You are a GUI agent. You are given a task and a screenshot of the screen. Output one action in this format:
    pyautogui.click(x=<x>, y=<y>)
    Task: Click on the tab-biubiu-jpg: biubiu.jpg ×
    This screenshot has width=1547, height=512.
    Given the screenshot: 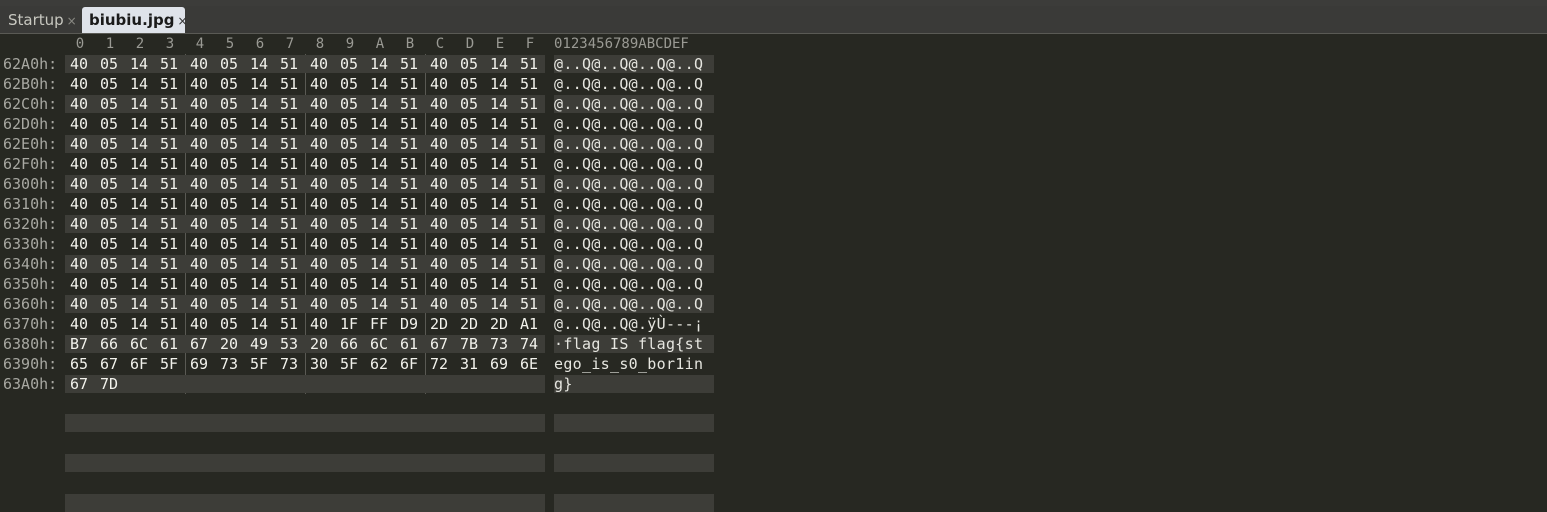 What is the action you would take?
    pyautogui.click(x=135, y=20)
    